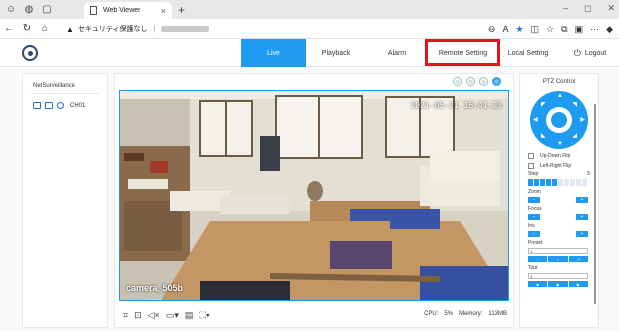 The width and height of the screenshot is (619, 331). What do you see at coordinates (49, 105) in the screenshot?
I see `record-icon` at bounding box center [49, 105].